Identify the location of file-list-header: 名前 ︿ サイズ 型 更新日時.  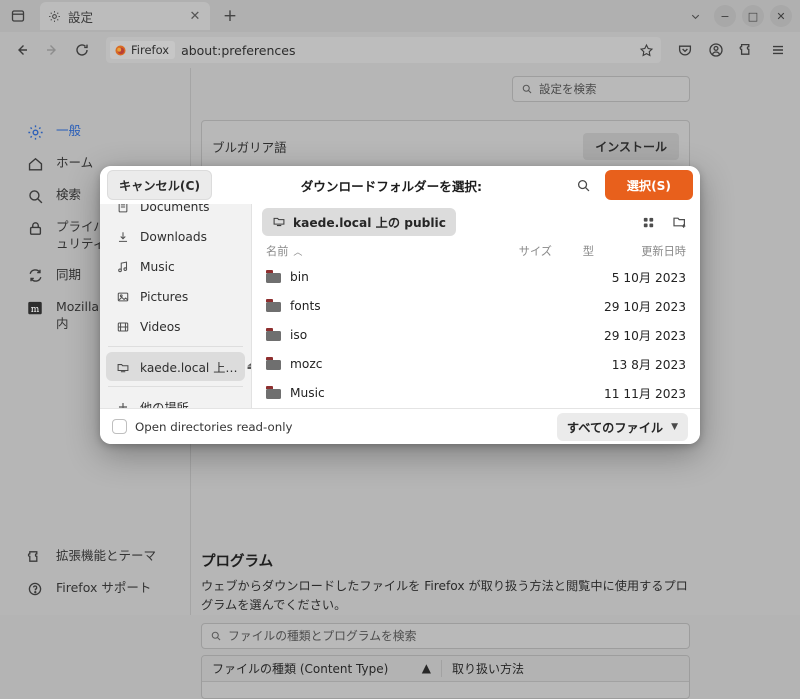
(476, 251).